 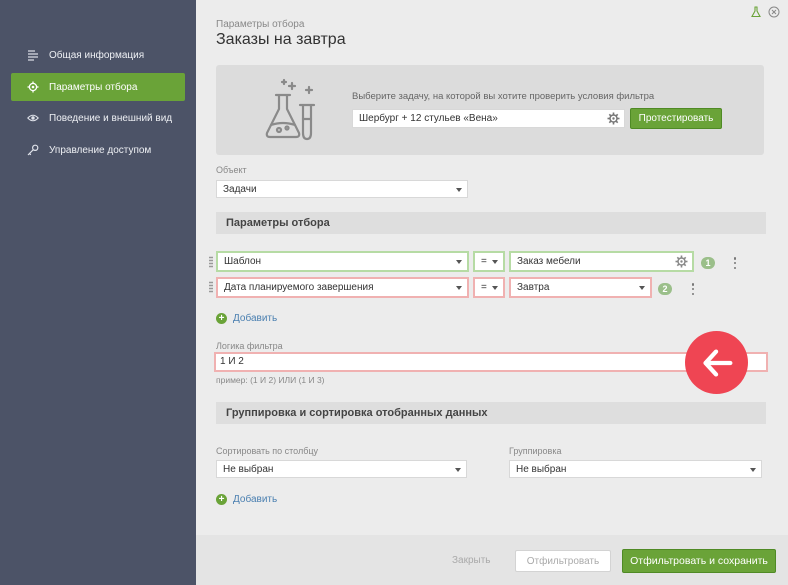 I want to click on key-icon, so click(x=33, y=150).